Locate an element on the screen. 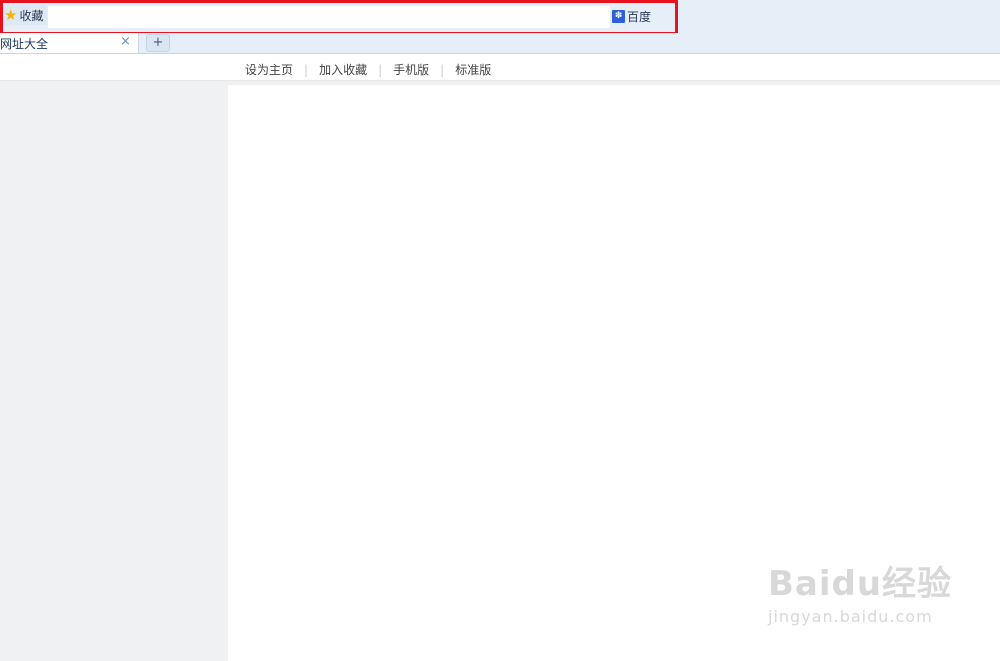 The image size is (1000, 661). bookmark-toolbar: ★ 收藏 ✽ 百度 is located at coordinates (500, 17).